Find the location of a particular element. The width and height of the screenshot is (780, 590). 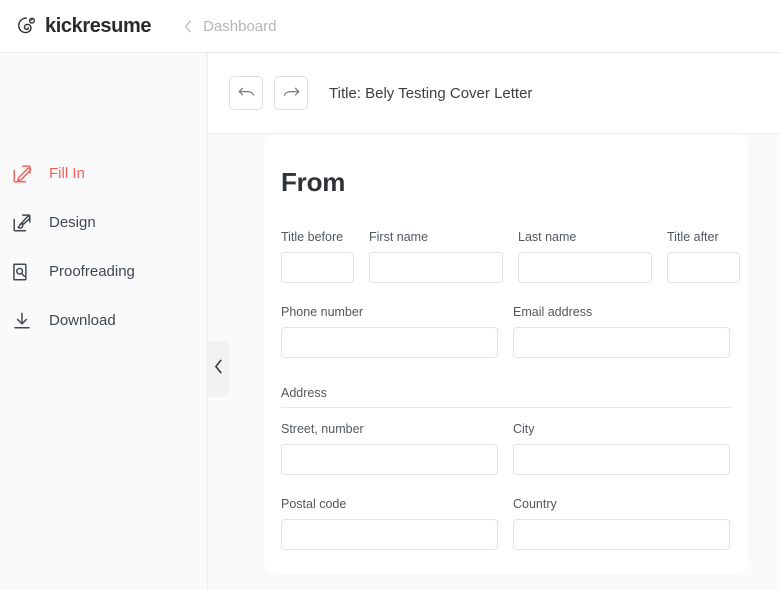

field-country: Country is located at coordinates (621, 523).